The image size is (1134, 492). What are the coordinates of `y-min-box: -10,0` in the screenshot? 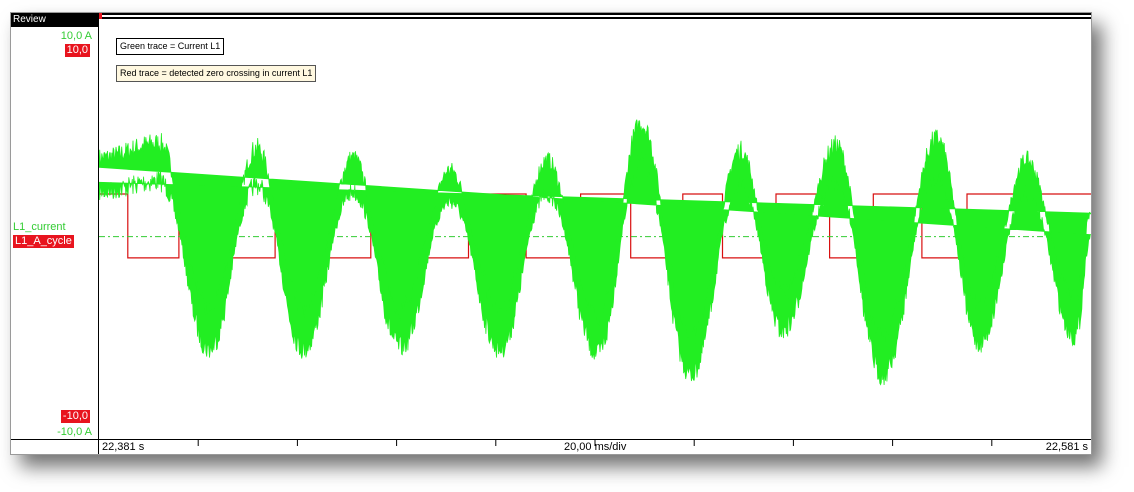 It's located at (75, 416).